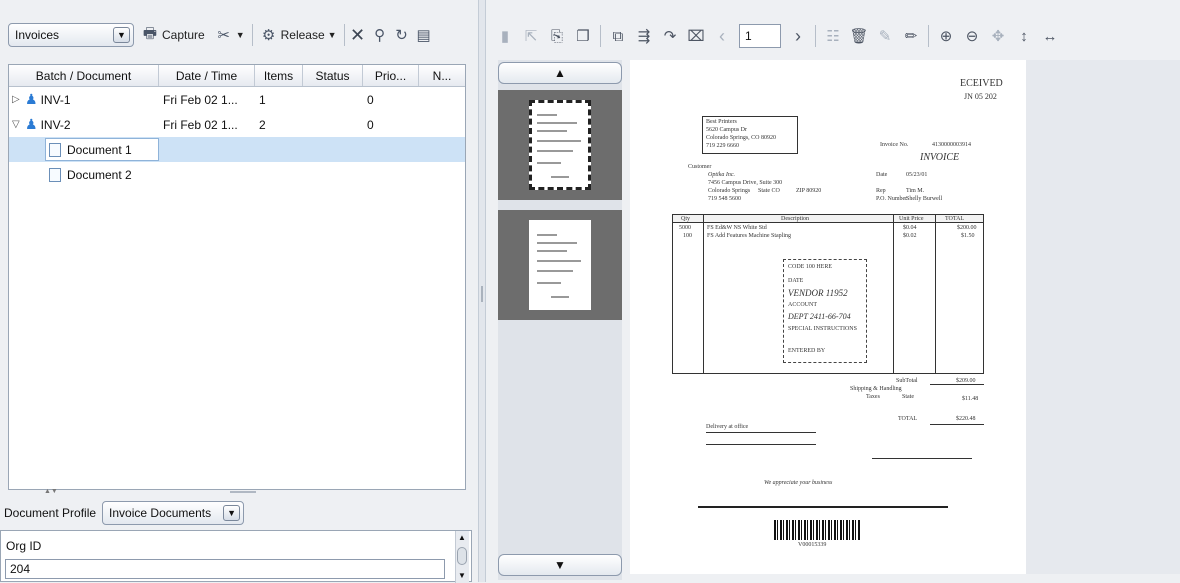  What do you see at coordinates (17, 124) in the screenshot?
I see `collapse-icon: ▽` at bounding box center [17, 124].